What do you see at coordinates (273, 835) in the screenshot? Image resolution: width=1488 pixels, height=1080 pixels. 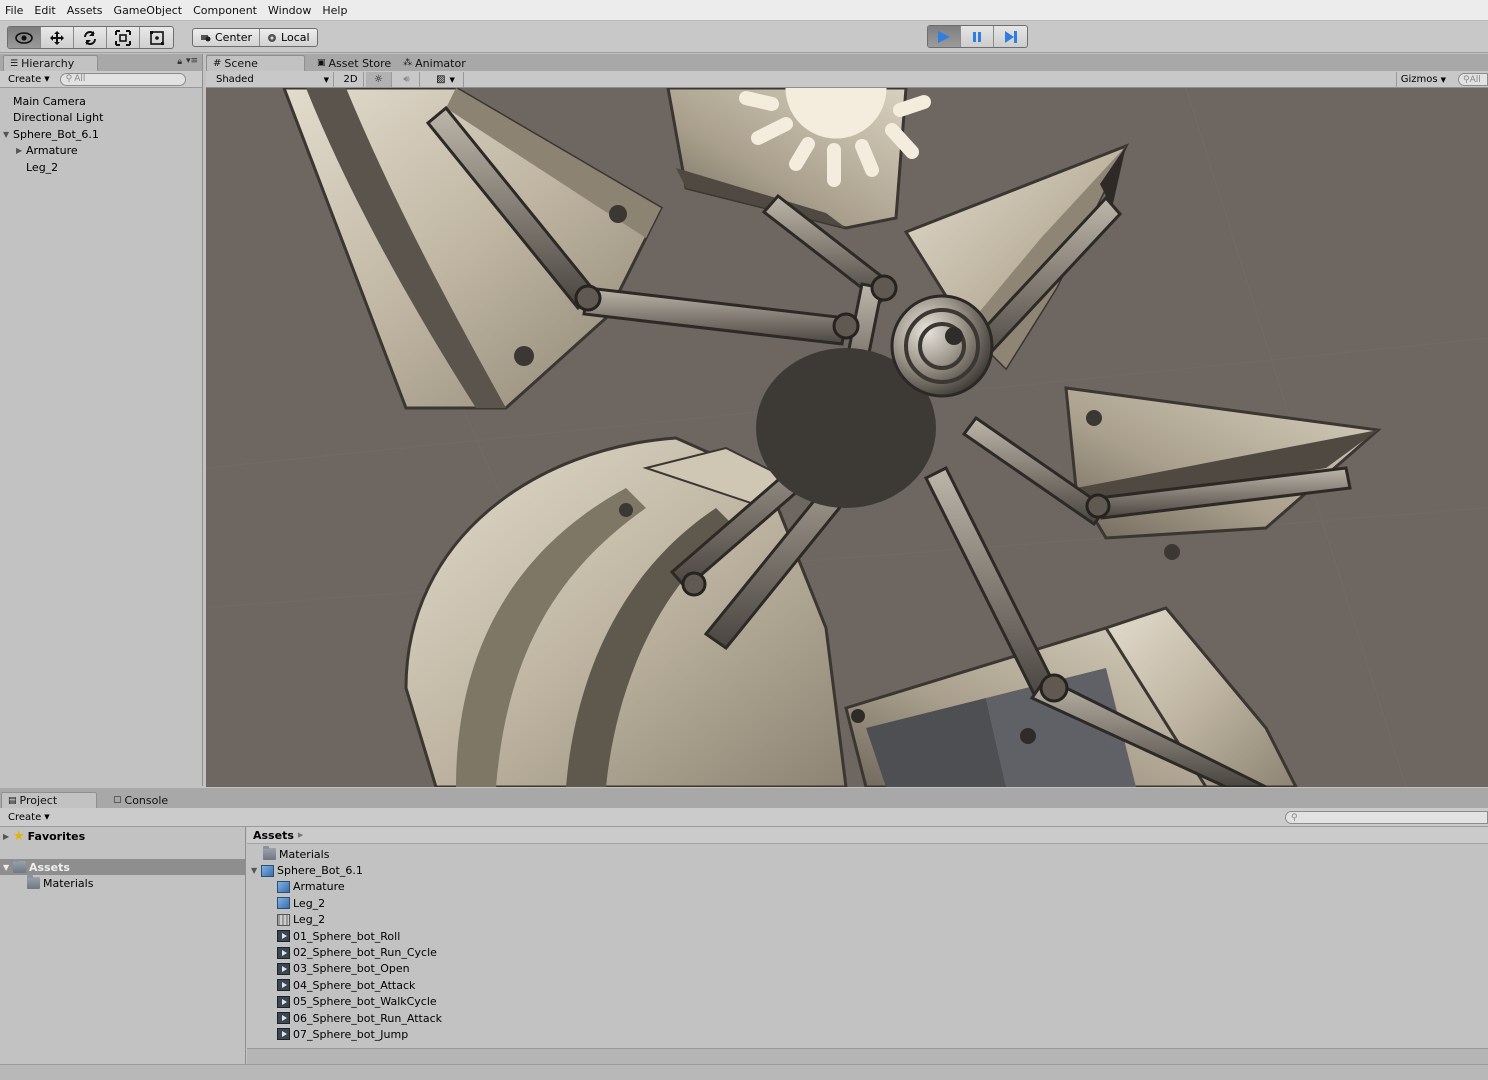 I see `breadcrumb-assets: Assets` at bounding box center [273, 835].